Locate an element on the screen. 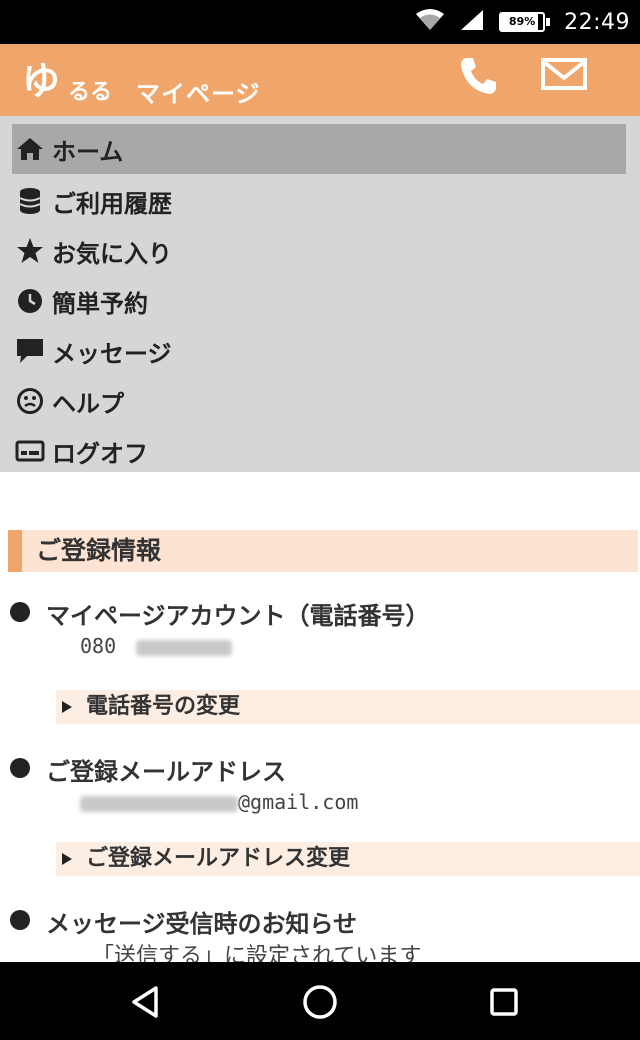 The image size is (640, 1040). menu-item-home: ホーム is located at coordinates (319, 149).